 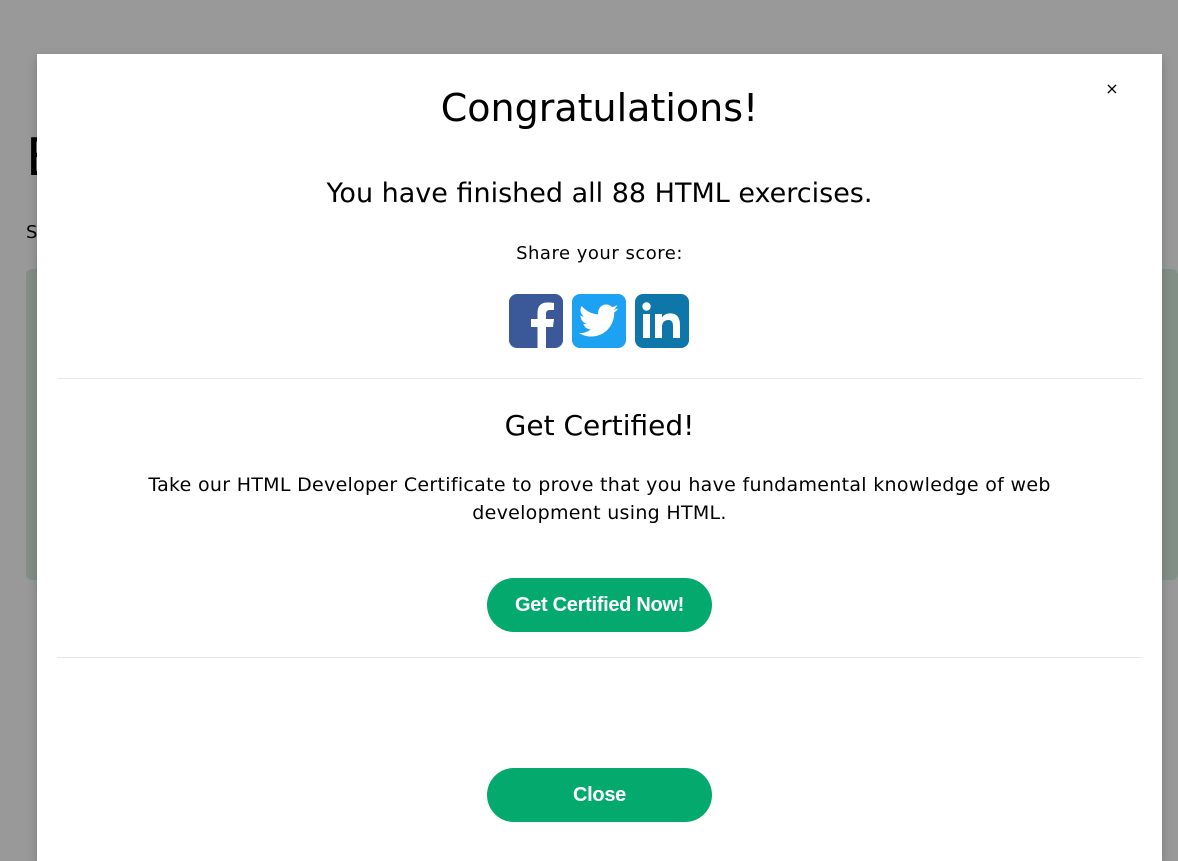 I want to click on social-share-row, so click(x=599, y=321).